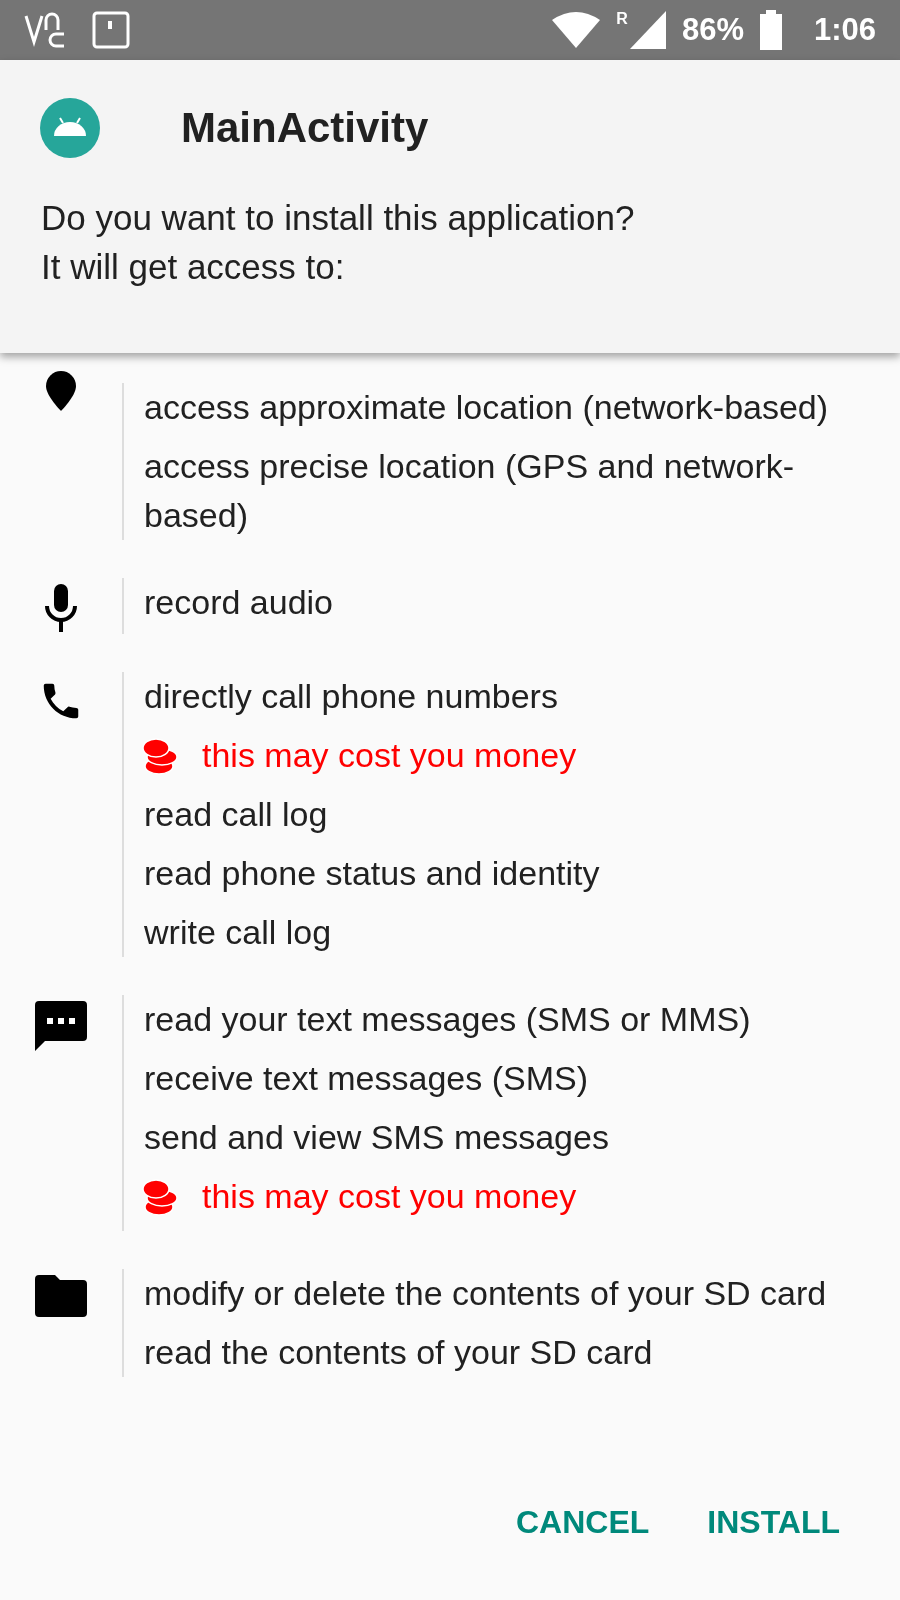 The height and width of the screenshot is (1600, 900). What do you see at coordinates (61, 1027) in the screenshot?
I see `chat-icon` at bounding box center [61, 1027].